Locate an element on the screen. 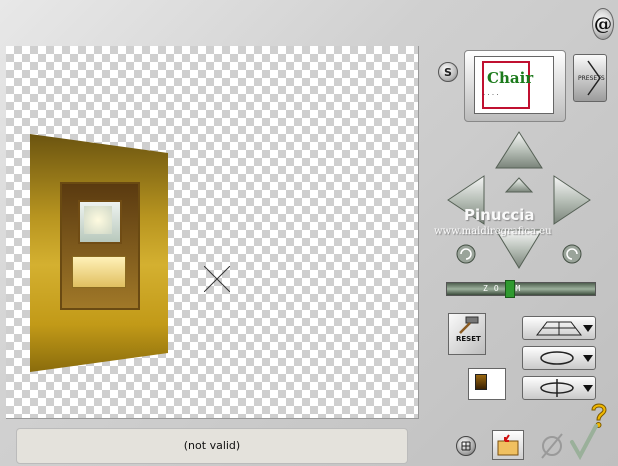 The image size is (618, 466). reset-button: RESET is located at coordinates (467, 334).